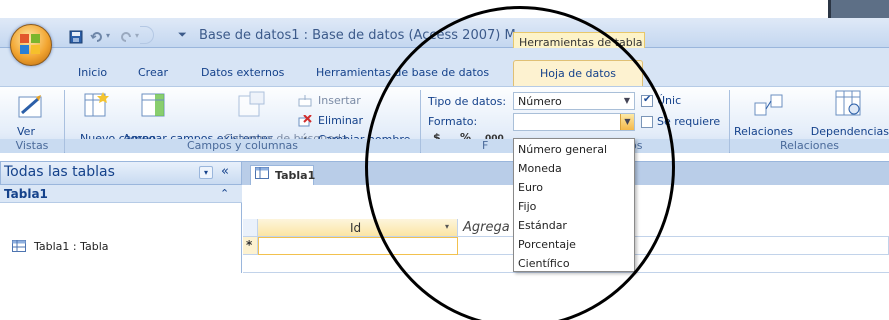 Image resolution: width=889 pixels, height=320 pixels. I want to click on office-button, so click(31, 45).